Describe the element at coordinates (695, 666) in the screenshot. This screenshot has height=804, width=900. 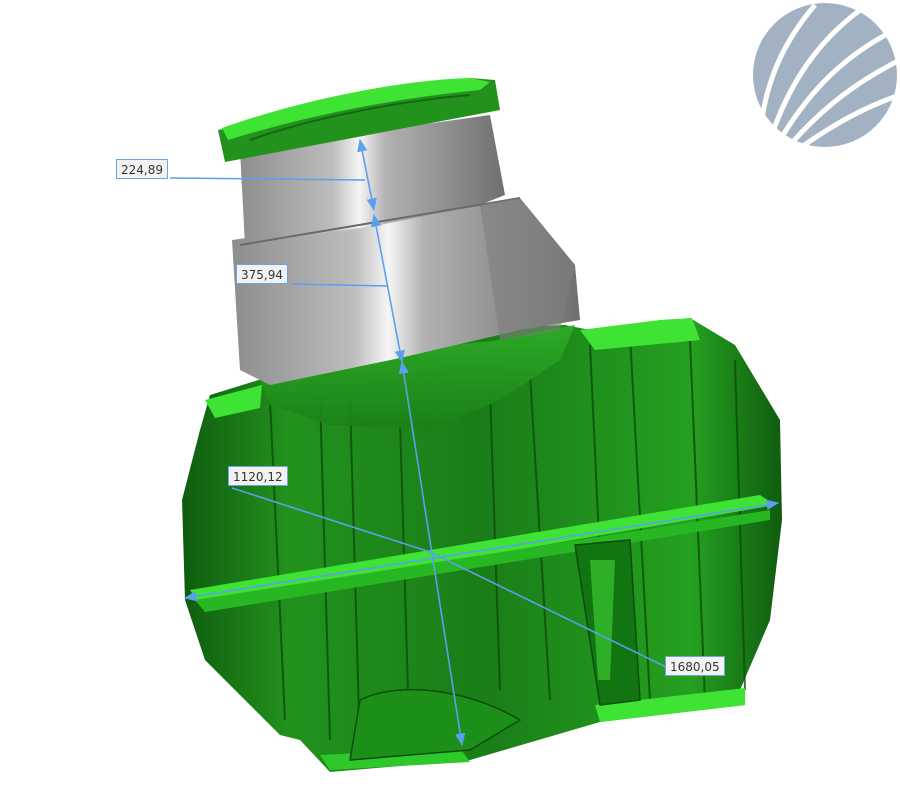
I see `dimension-label-length: 1680,05` at that location.